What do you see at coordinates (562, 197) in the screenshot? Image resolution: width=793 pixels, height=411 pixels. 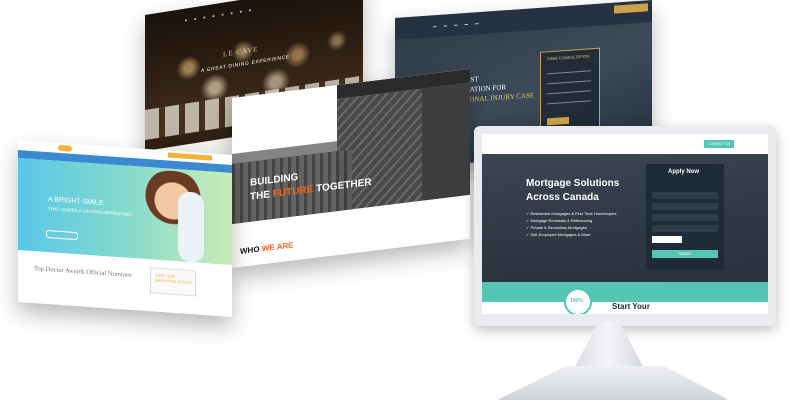 I see `mortgage-headline-2: Across Canada` at bounding box center [562, 197].